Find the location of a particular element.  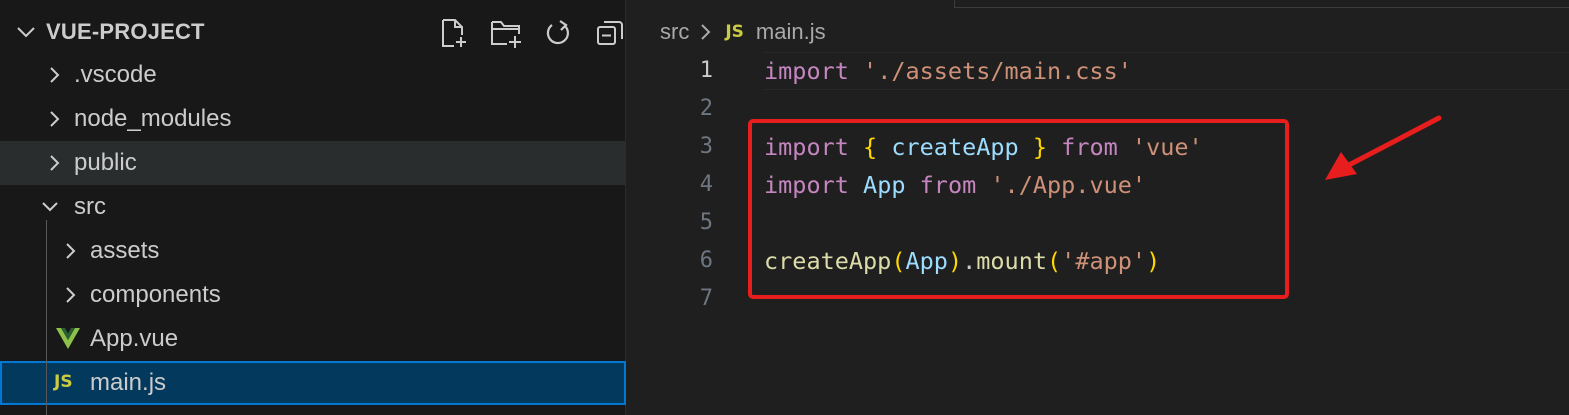

tree-item-label: .vscode is located at coordinates (115, 74).